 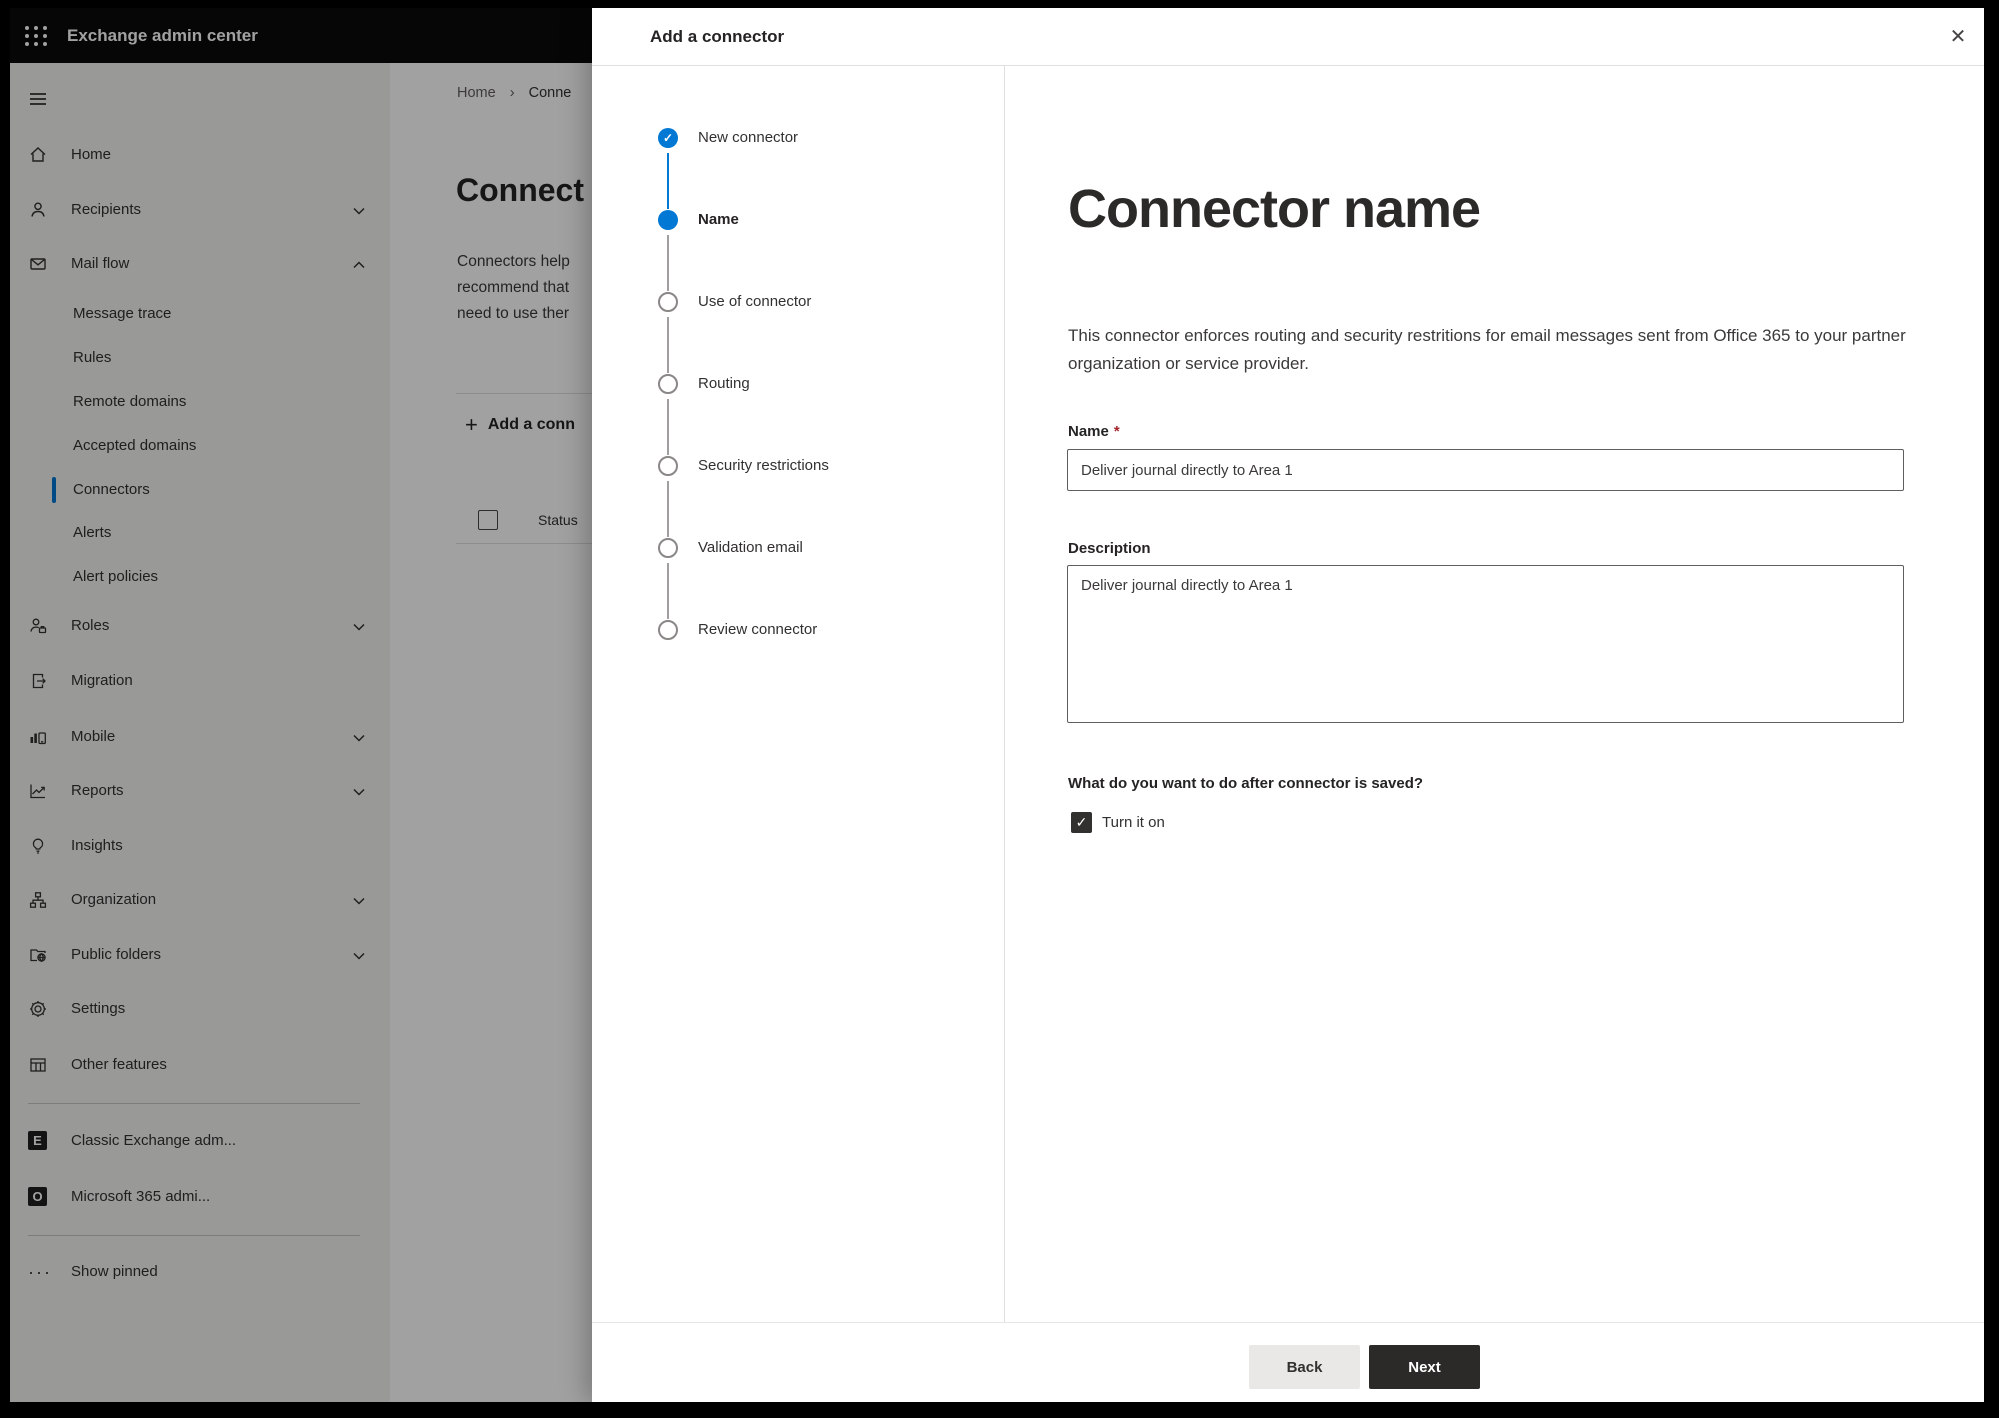 What do you see at coordinates (724, 384) in the screenshot?
I see `wizard-step-routing: Routing` at bounding box center [724, 384].